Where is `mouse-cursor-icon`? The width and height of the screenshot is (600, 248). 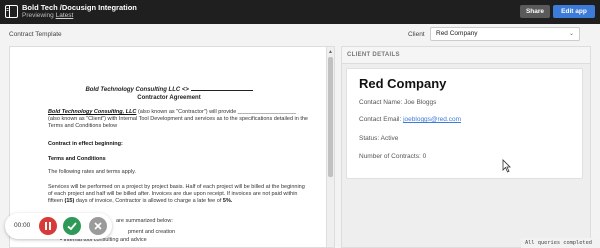
mouse-cursor-icon is located at coordinates (506, 166).